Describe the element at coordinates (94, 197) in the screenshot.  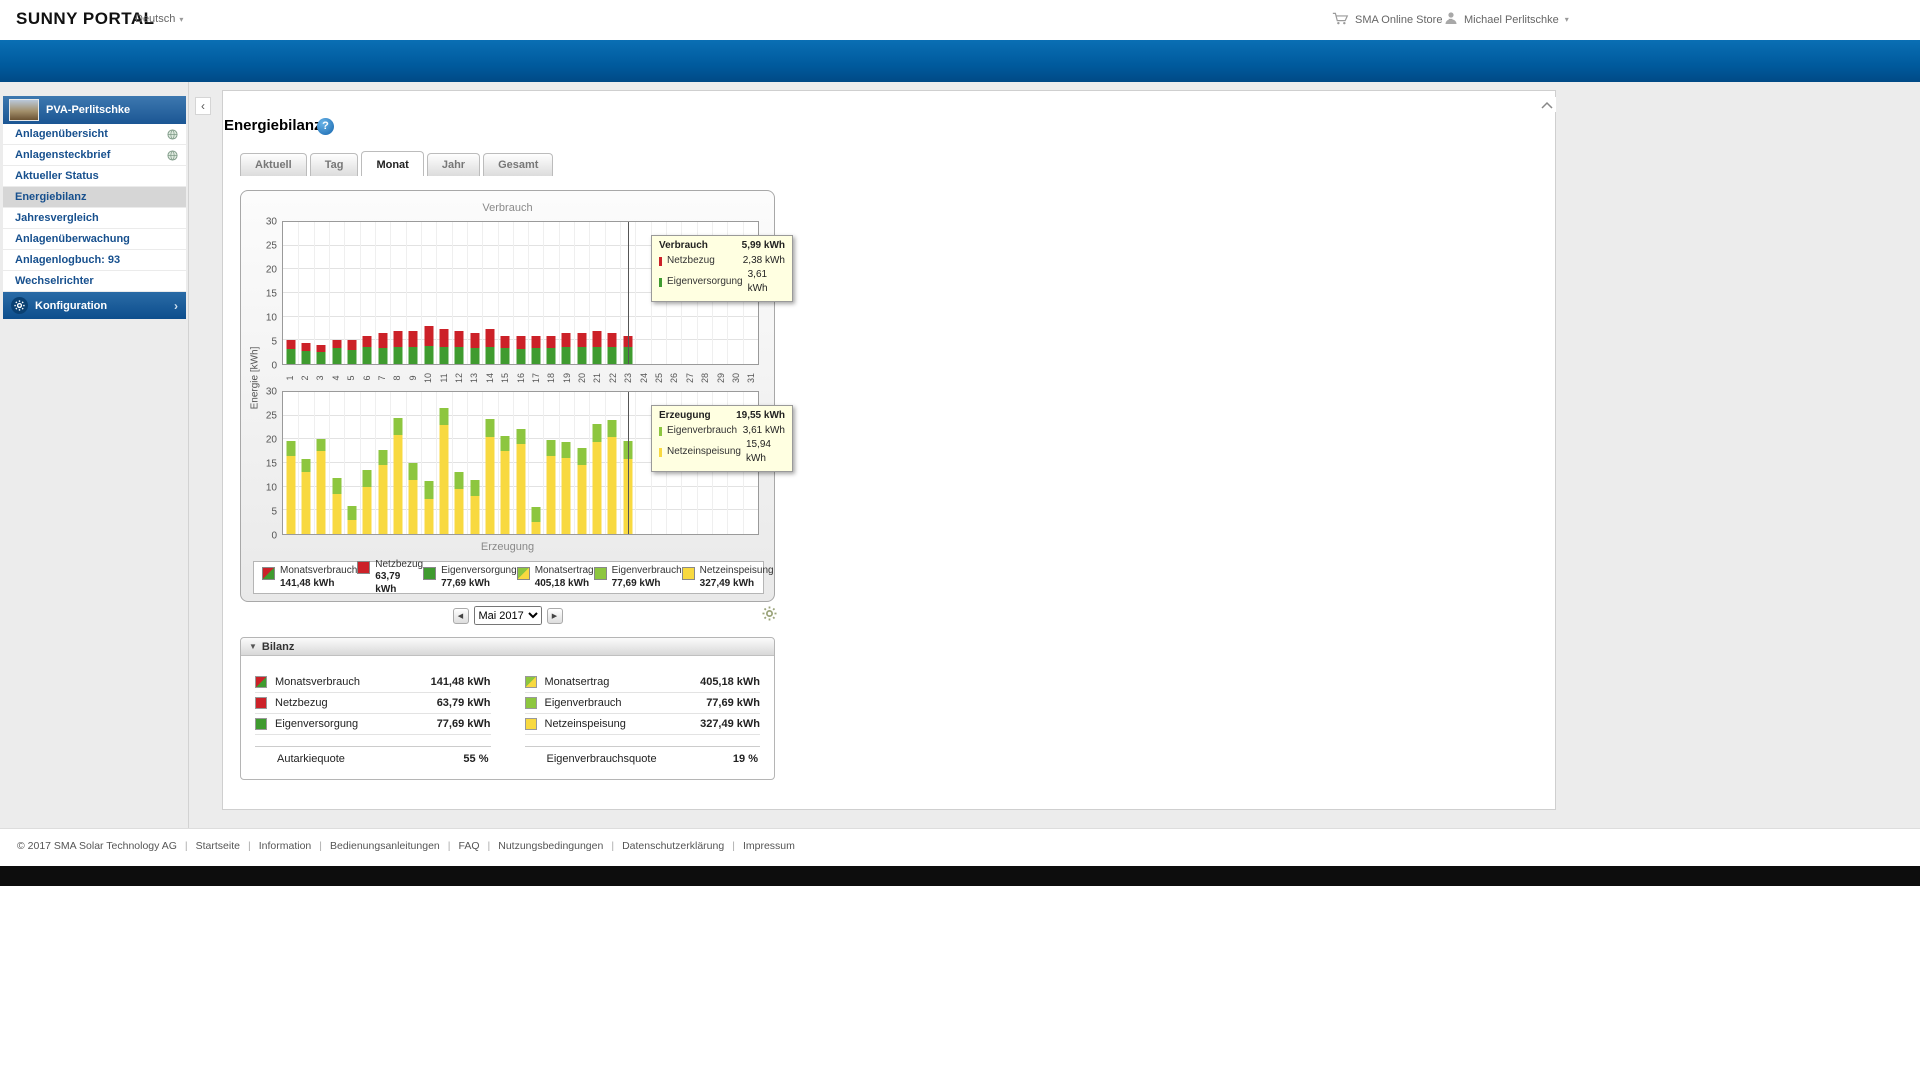
I see `sidebar-item-energiebilanz: Energiebilanz` at that location.